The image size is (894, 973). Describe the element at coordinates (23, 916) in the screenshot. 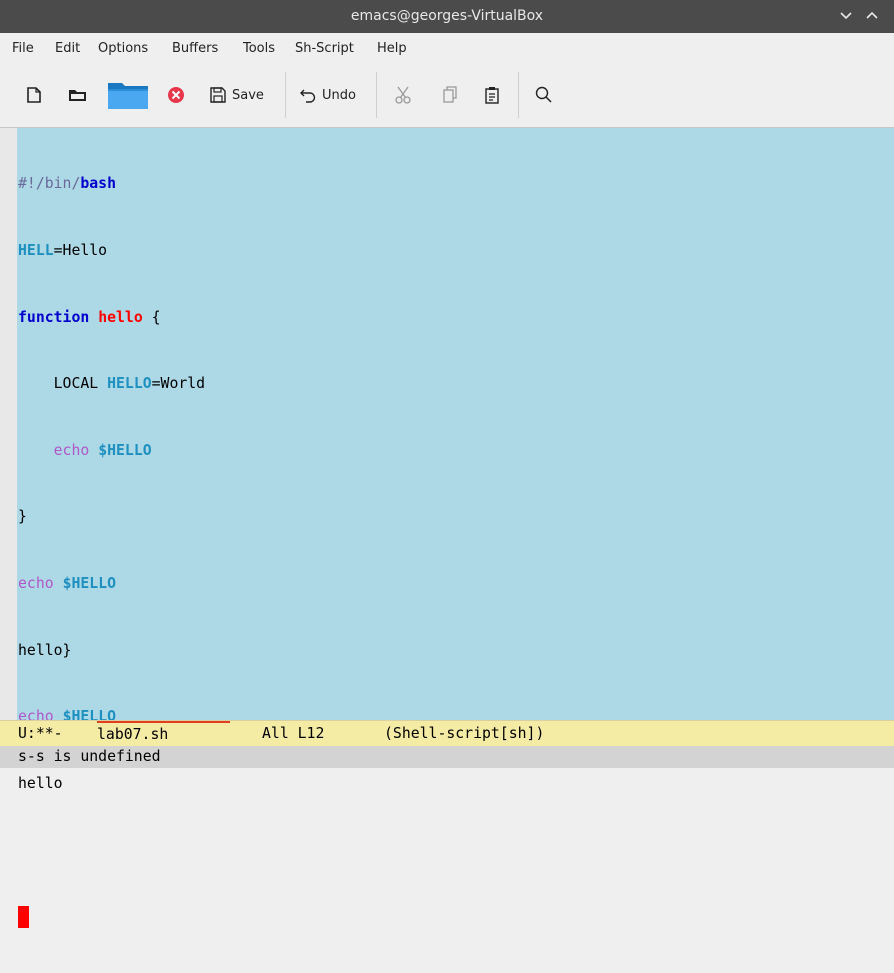

I see `text-cursor` at that location.